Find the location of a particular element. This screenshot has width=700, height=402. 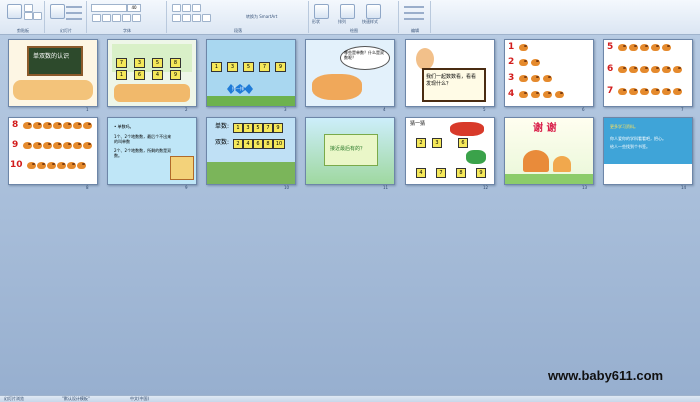

paragraph-group: 转换为 SmartArt 段落 is located at coordinates (238, 17).